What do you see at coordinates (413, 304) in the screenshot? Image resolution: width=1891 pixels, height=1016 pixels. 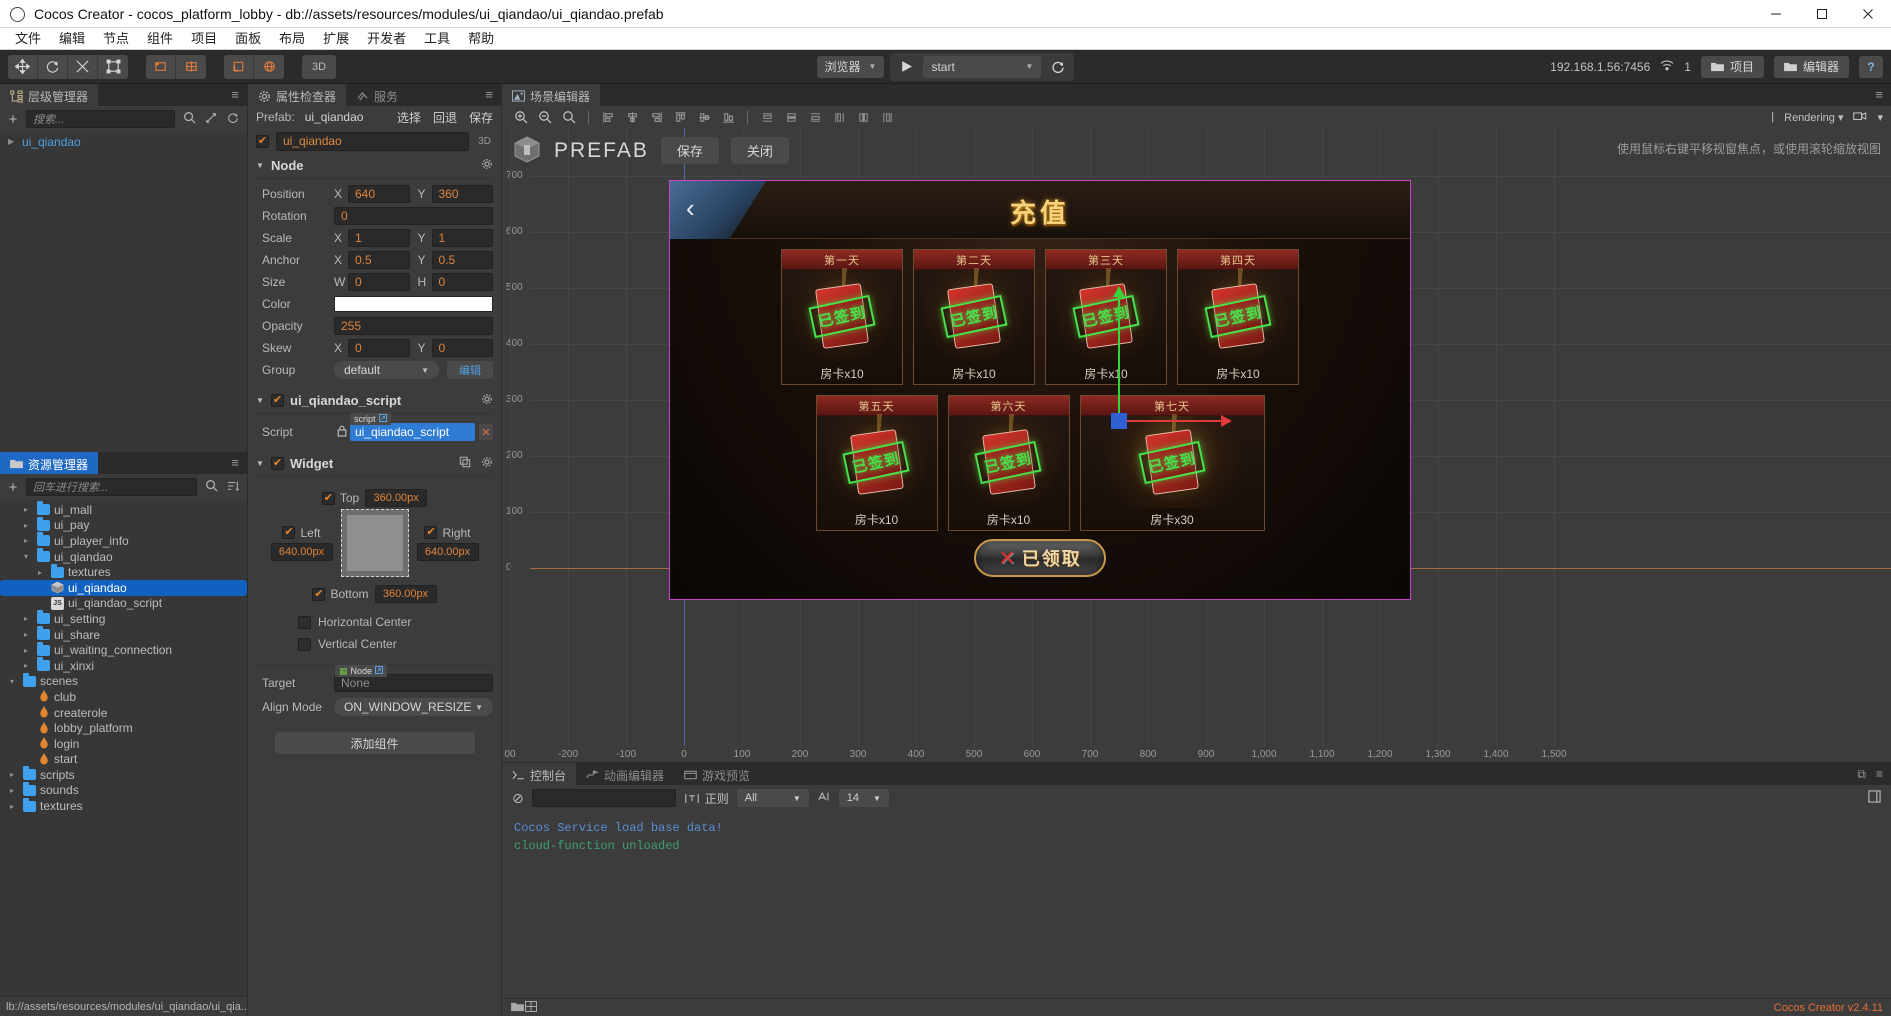 I see `color-swatch` at bounding box center [413, 304].